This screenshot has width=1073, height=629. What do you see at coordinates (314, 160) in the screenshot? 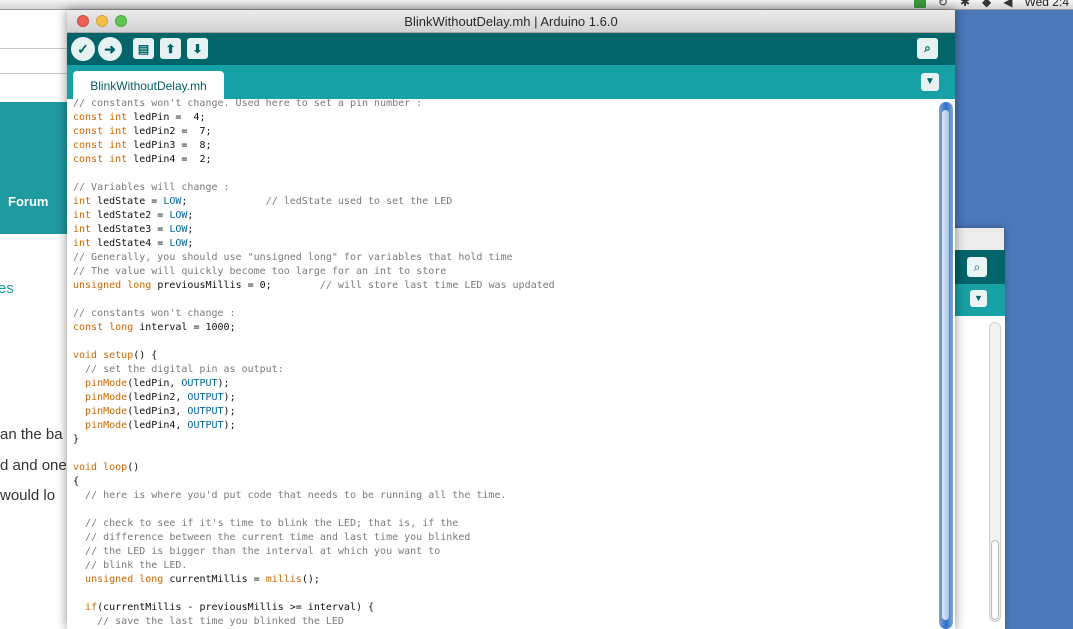
I see `code-line: const int ledPin4 = 2;` at bounding box center [314, 160].